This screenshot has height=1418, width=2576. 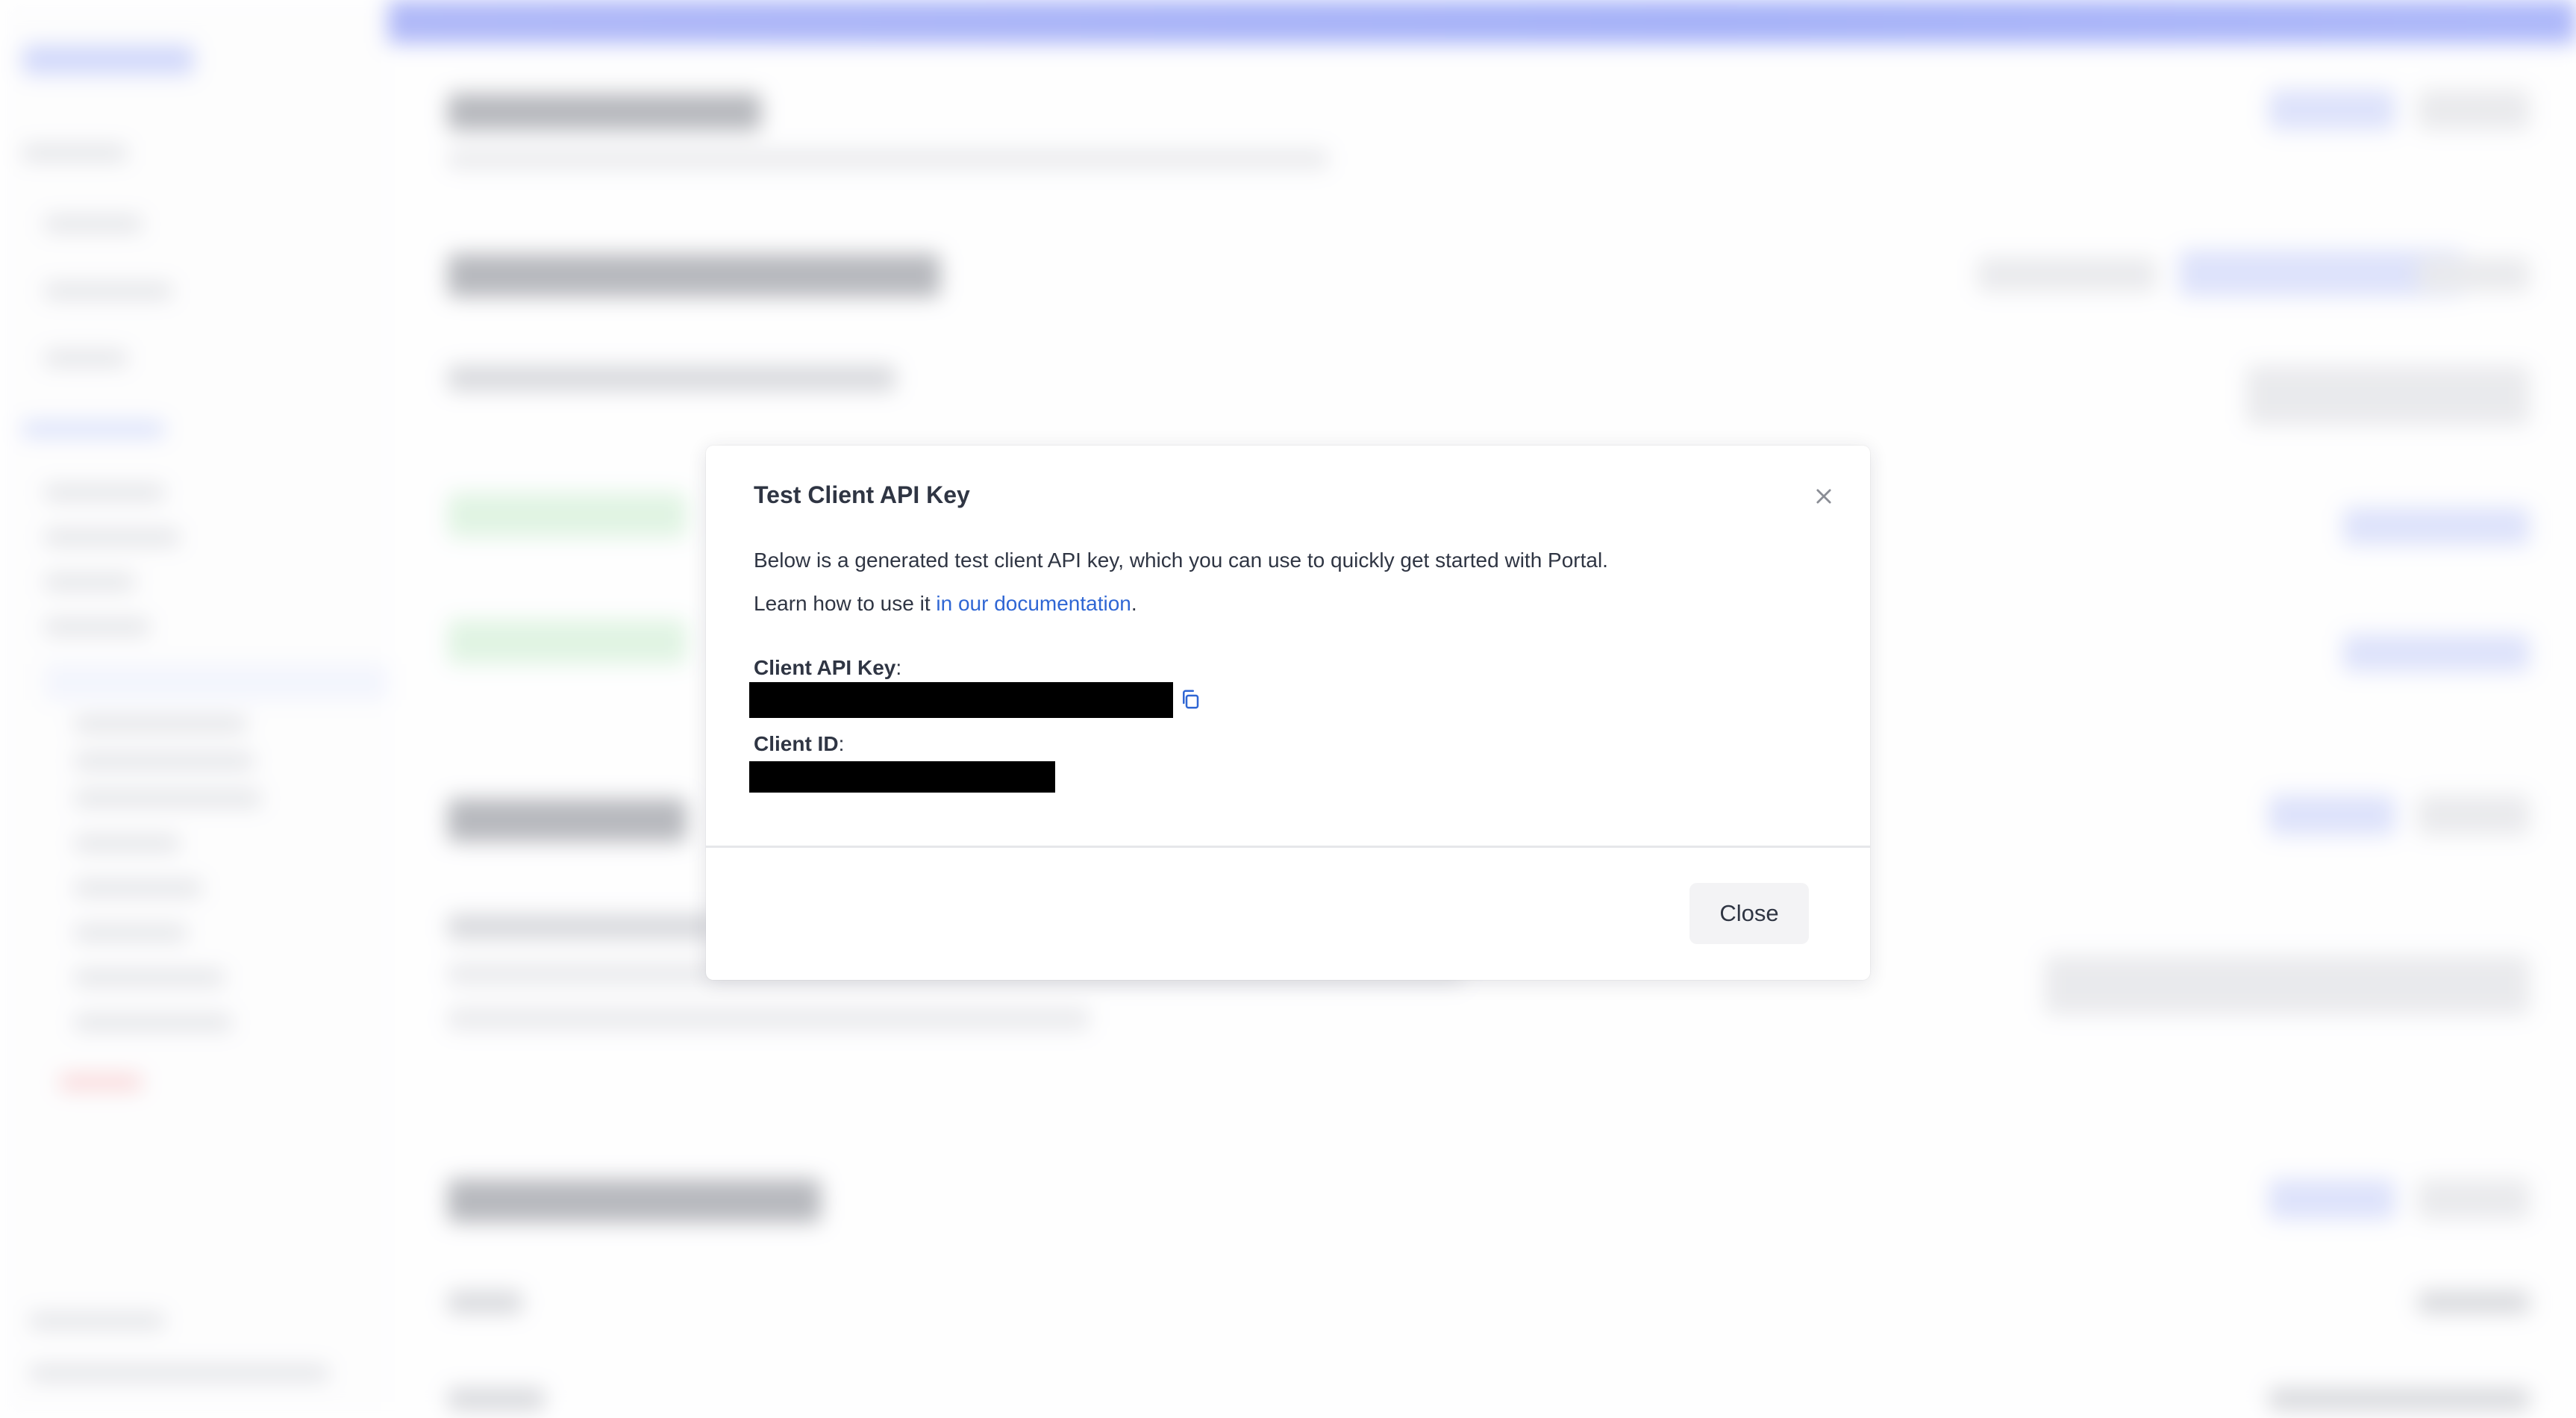 I want to click on close-modal-button, so click(x=1824, y=496).